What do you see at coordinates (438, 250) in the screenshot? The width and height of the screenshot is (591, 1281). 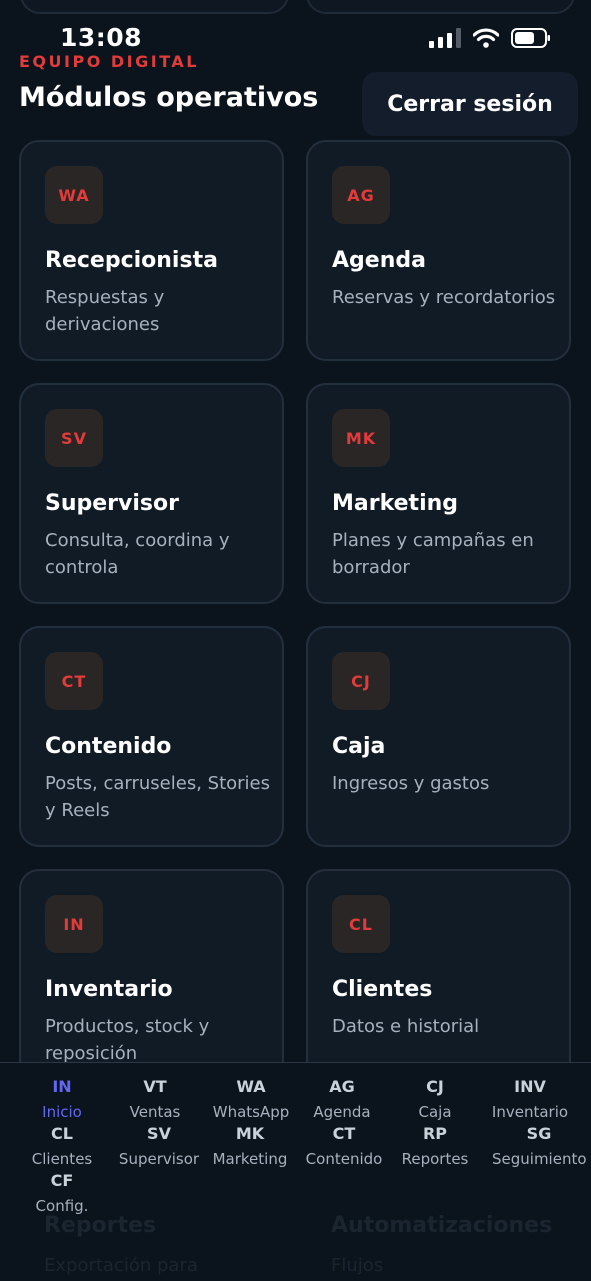 I see `module-card-agenda: AG Agenda Reservas y recordatorios` at bounding box center [438, 250].